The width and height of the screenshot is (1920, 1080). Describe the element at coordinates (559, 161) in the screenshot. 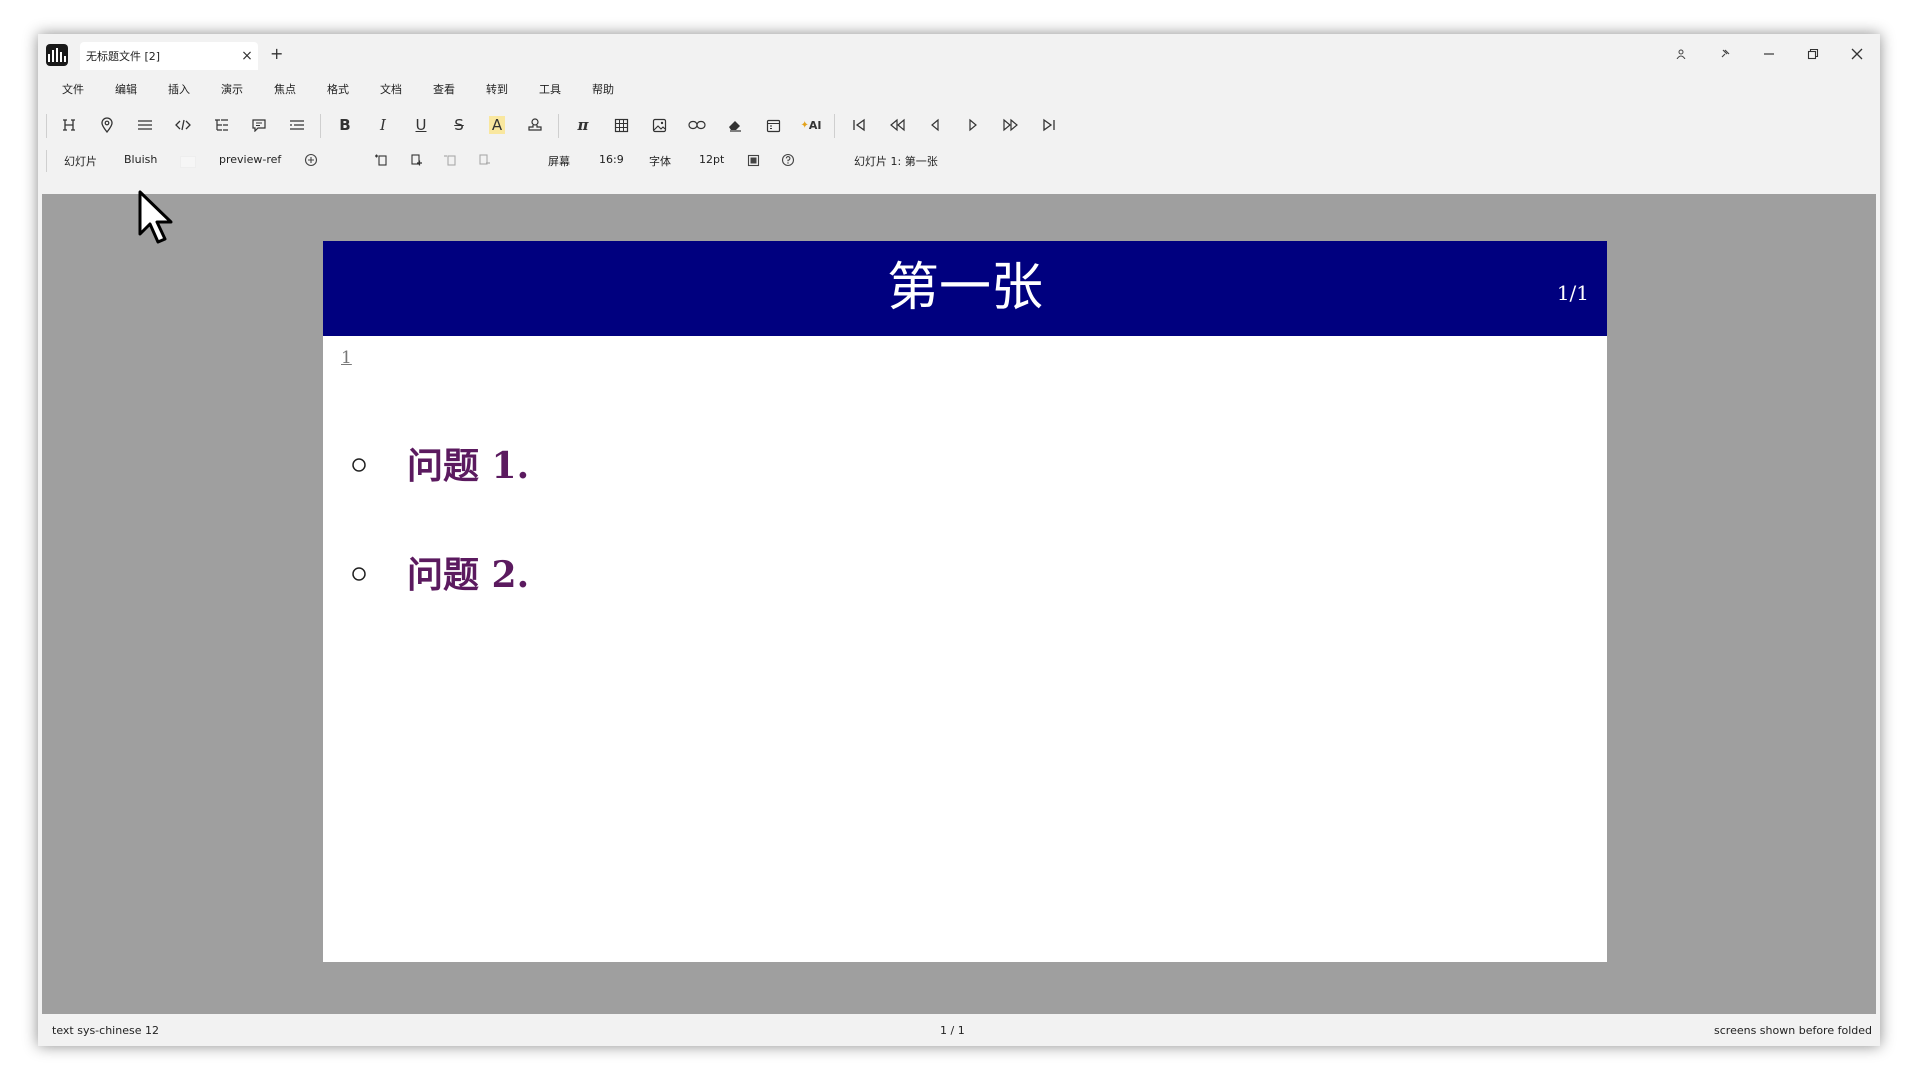

I see `screen-label: 屏幕` at that location.